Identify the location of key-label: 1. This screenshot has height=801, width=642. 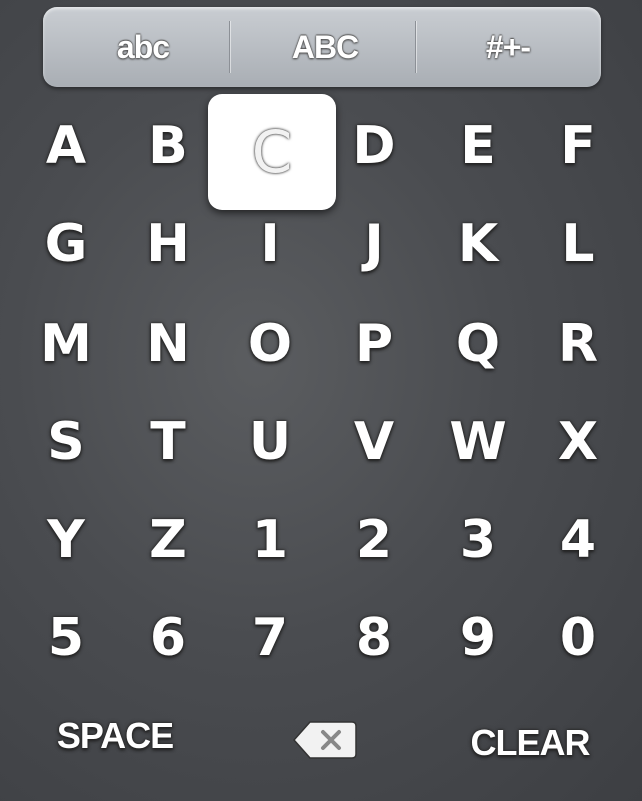
(270, 540).